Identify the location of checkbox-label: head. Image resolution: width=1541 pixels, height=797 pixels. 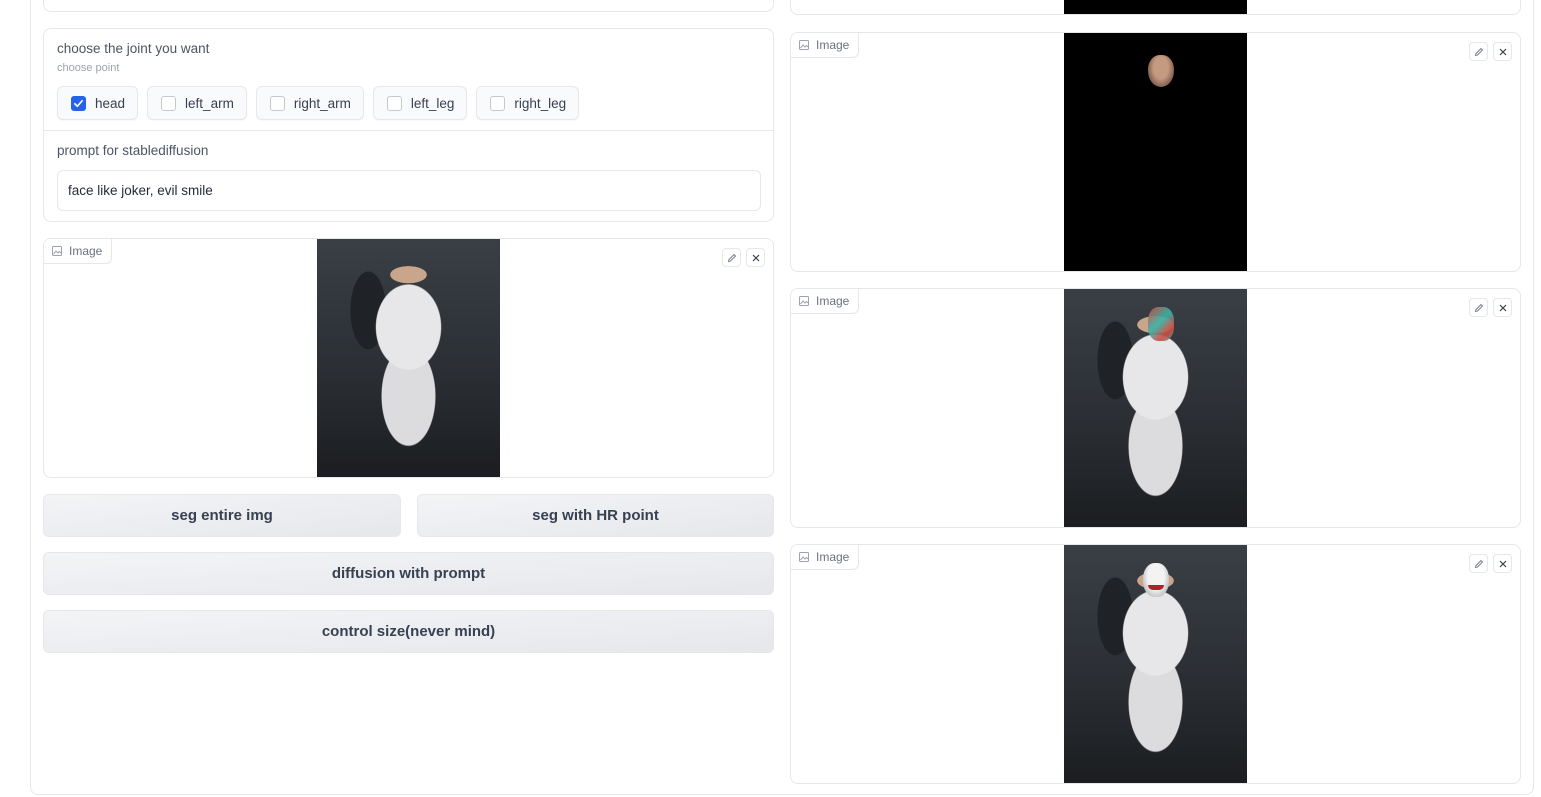
(110, 103).